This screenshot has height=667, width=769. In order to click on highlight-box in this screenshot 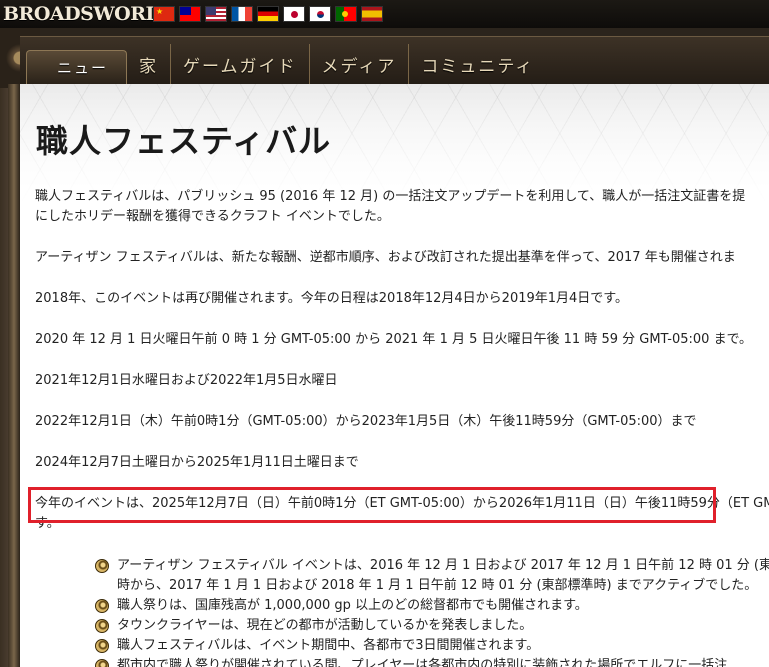, I will do `click(372, 505)`.